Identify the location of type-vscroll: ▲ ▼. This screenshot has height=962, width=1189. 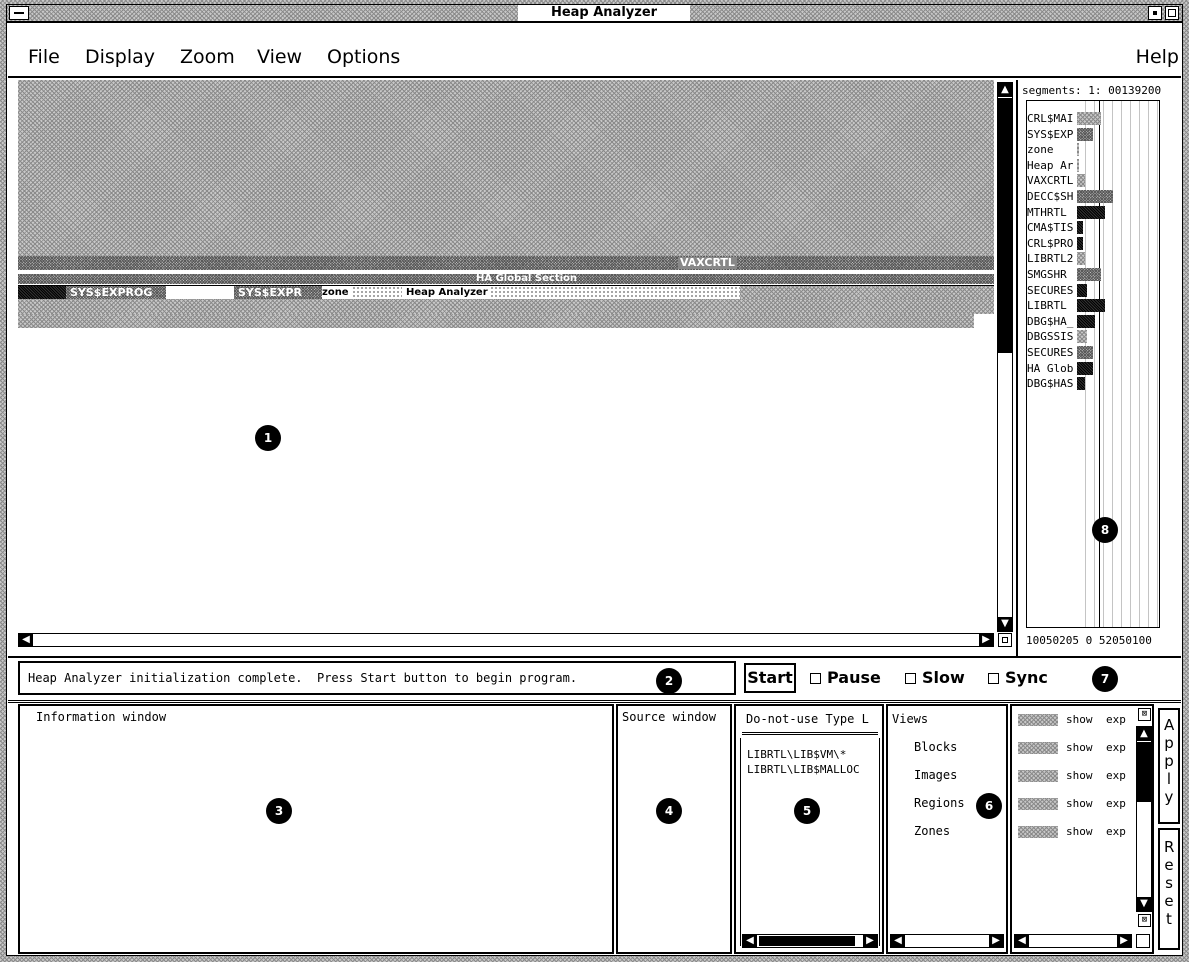
(1144, 819).